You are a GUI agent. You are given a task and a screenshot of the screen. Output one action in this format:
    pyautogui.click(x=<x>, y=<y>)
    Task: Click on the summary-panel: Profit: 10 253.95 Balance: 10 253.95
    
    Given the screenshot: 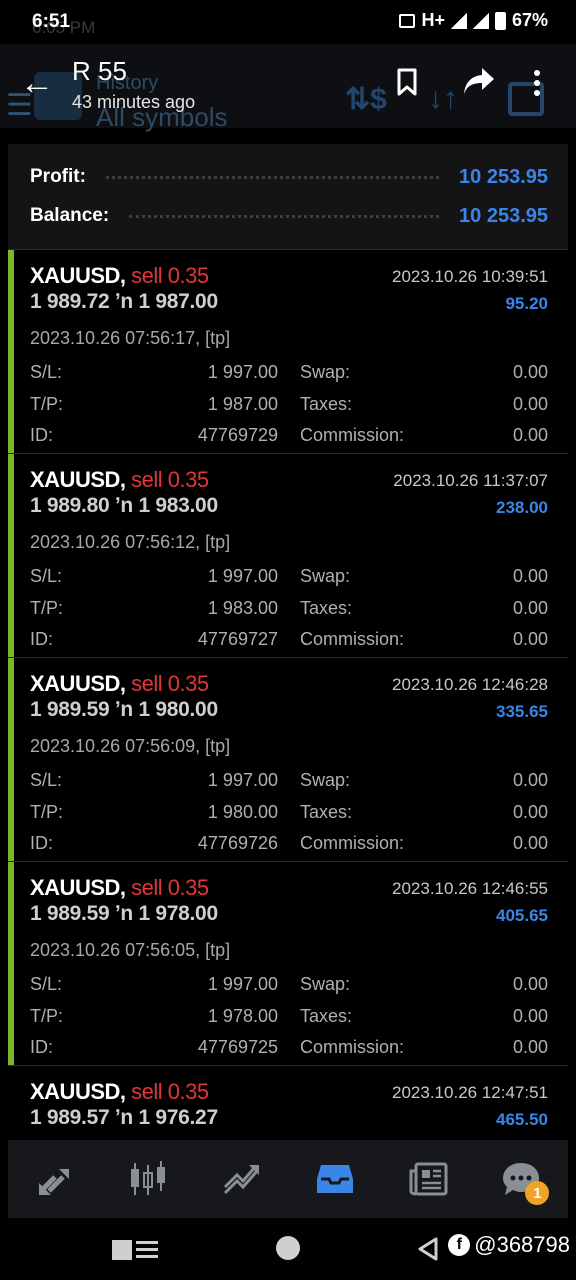 What is the action you would take?
    pyautogui.click(x=288, y=197)
    